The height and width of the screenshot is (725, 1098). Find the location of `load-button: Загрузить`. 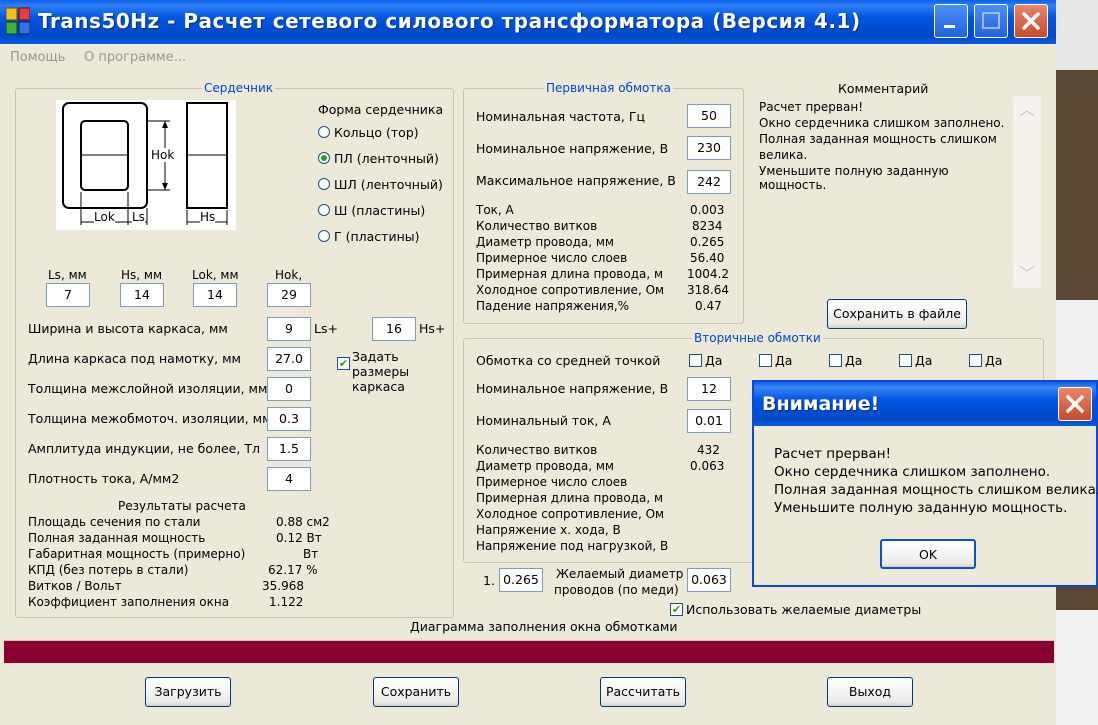

load-button: Загрузить is located at coordinates (188, 692).